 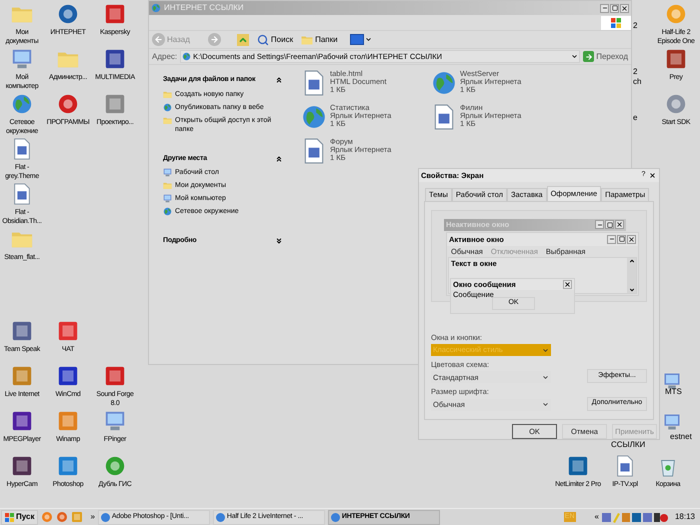 What do you see at coordinates (605, 56) in the screenshot?
I see `go-button: Переход` at bounding box center [605, 56].